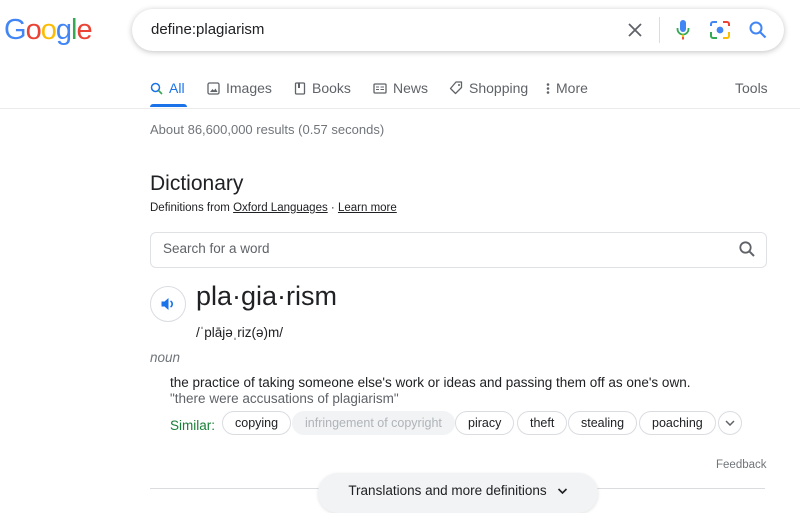  Describe the element at coordinates (485, 423) in the screenshot. I see `similar-chip-piracy: piracy` at that location.